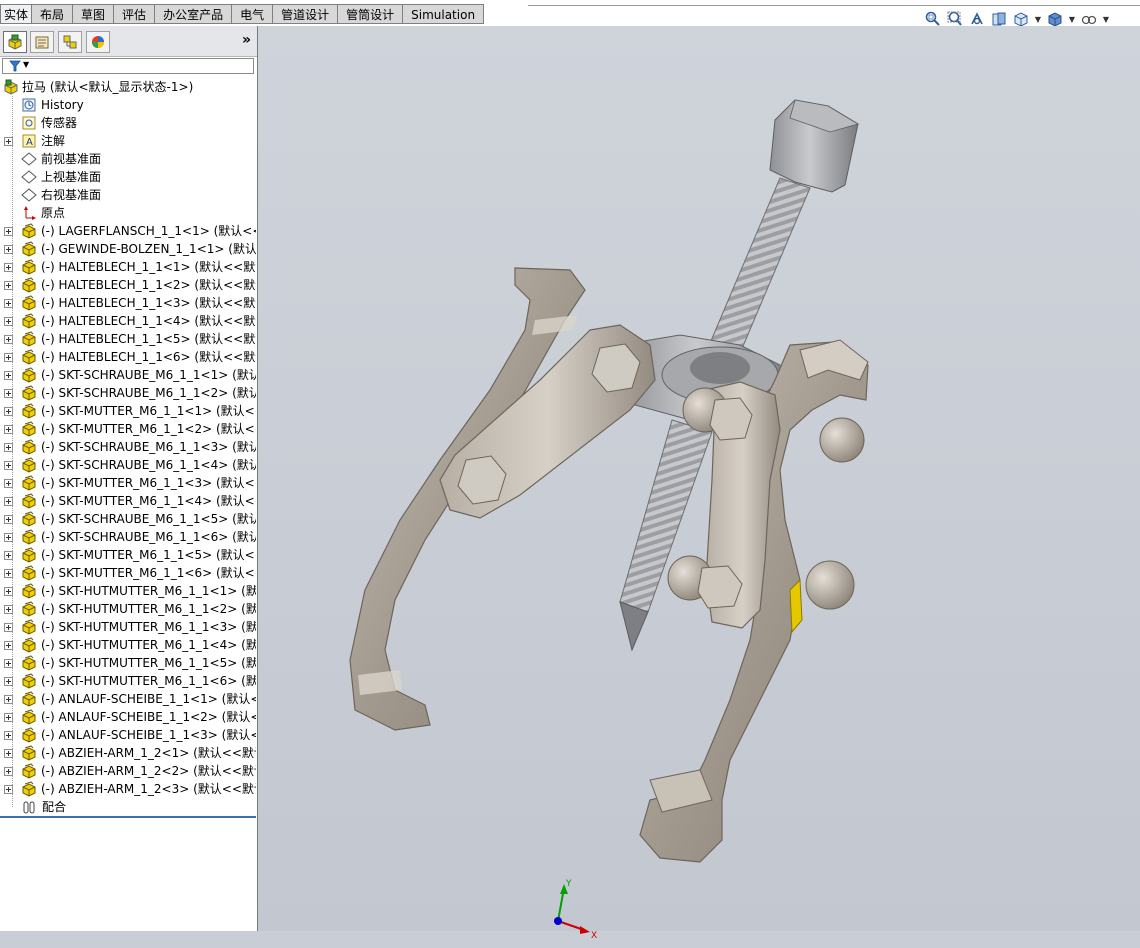  What do you see at coordinates (305, 14) in the screenshot?
I see `tab-6: 管道设计` at bounding box center [305, 14].